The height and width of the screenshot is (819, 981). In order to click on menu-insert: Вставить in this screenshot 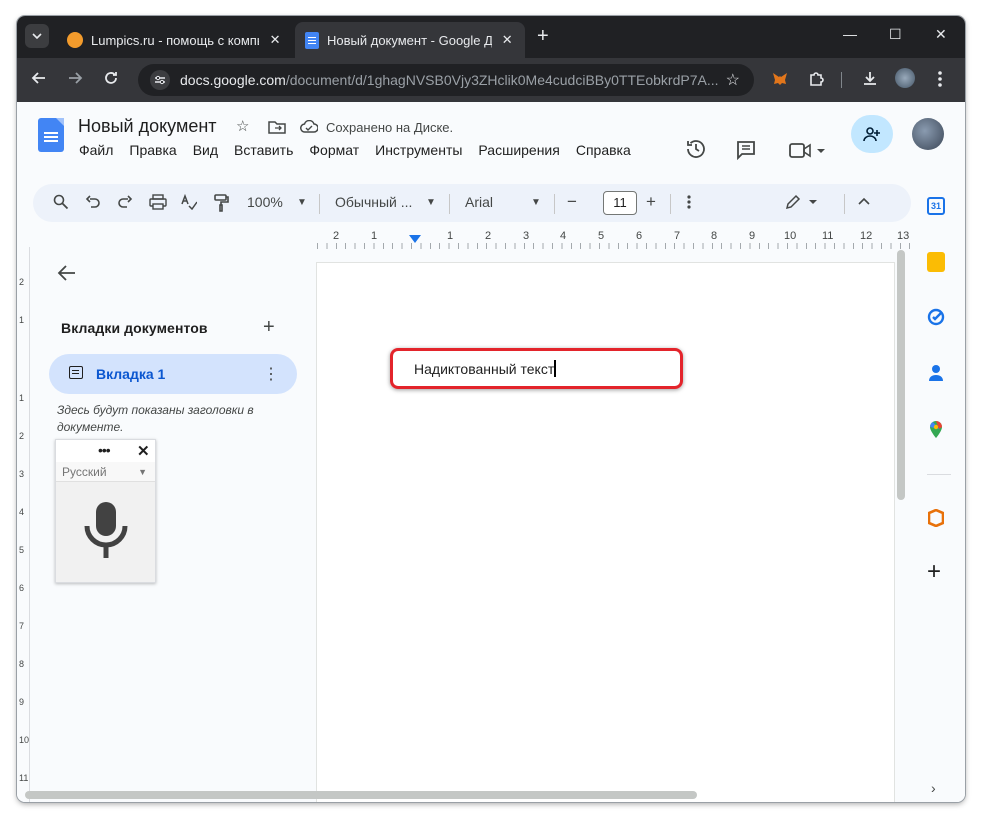, I will do `click(263, 150)`.